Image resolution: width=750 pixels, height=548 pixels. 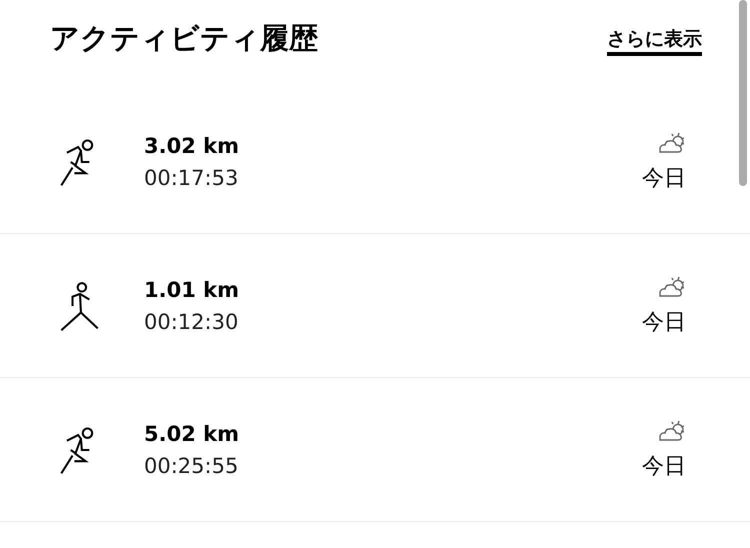 I want to click on duration-text: 00:17:53, so click(x=192, y=178).